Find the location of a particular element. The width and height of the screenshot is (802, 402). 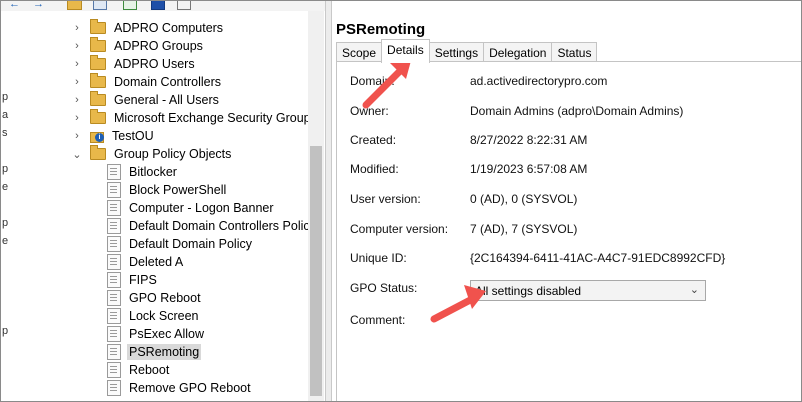

tree-item: › Domain Controllers is located at coordinates (147, 82).